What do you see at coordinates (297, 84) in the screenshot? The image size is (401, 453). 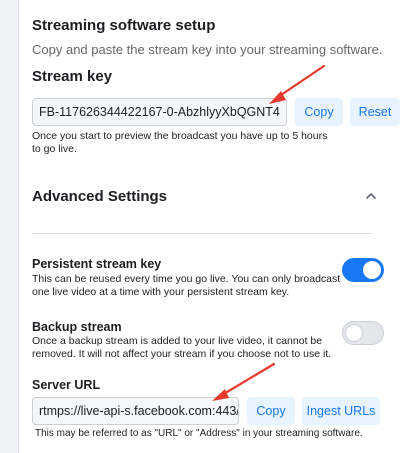 I see `annotation-arrow-stream-key` at bounding box center [297, 84].